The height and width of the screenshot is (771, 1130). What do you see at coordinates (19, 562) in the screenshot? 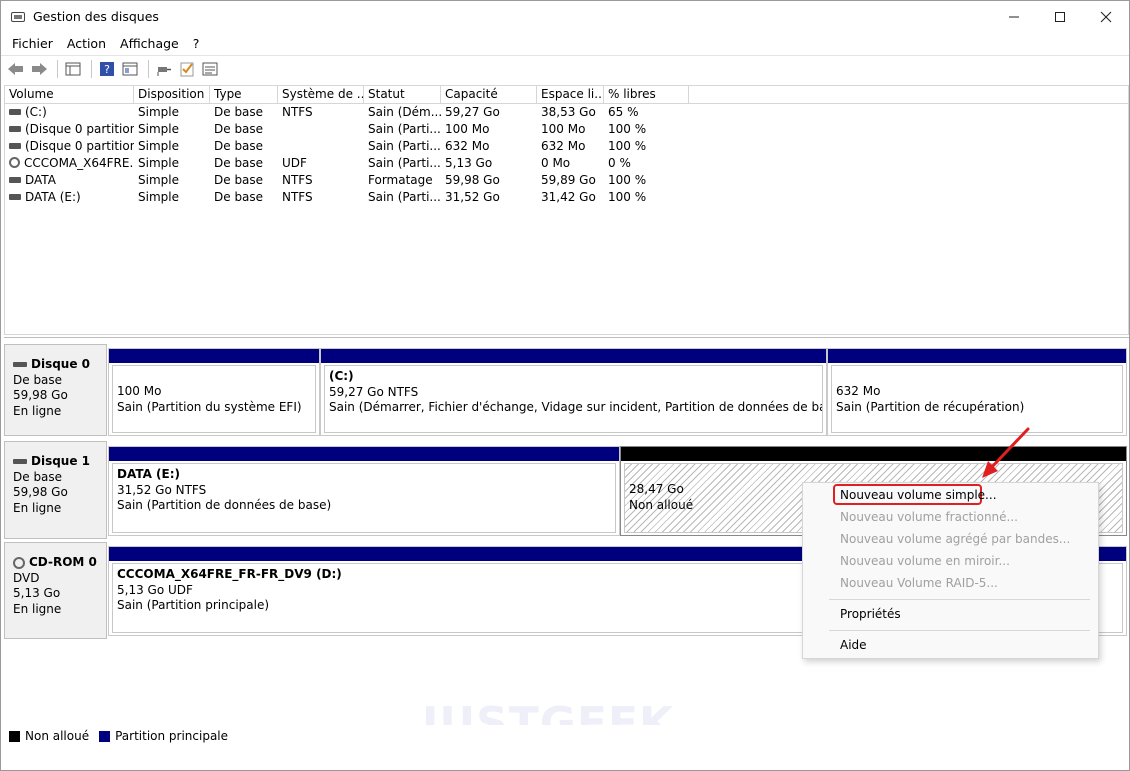
I see `cd-rom-icon` at bounding box center [19, 562].